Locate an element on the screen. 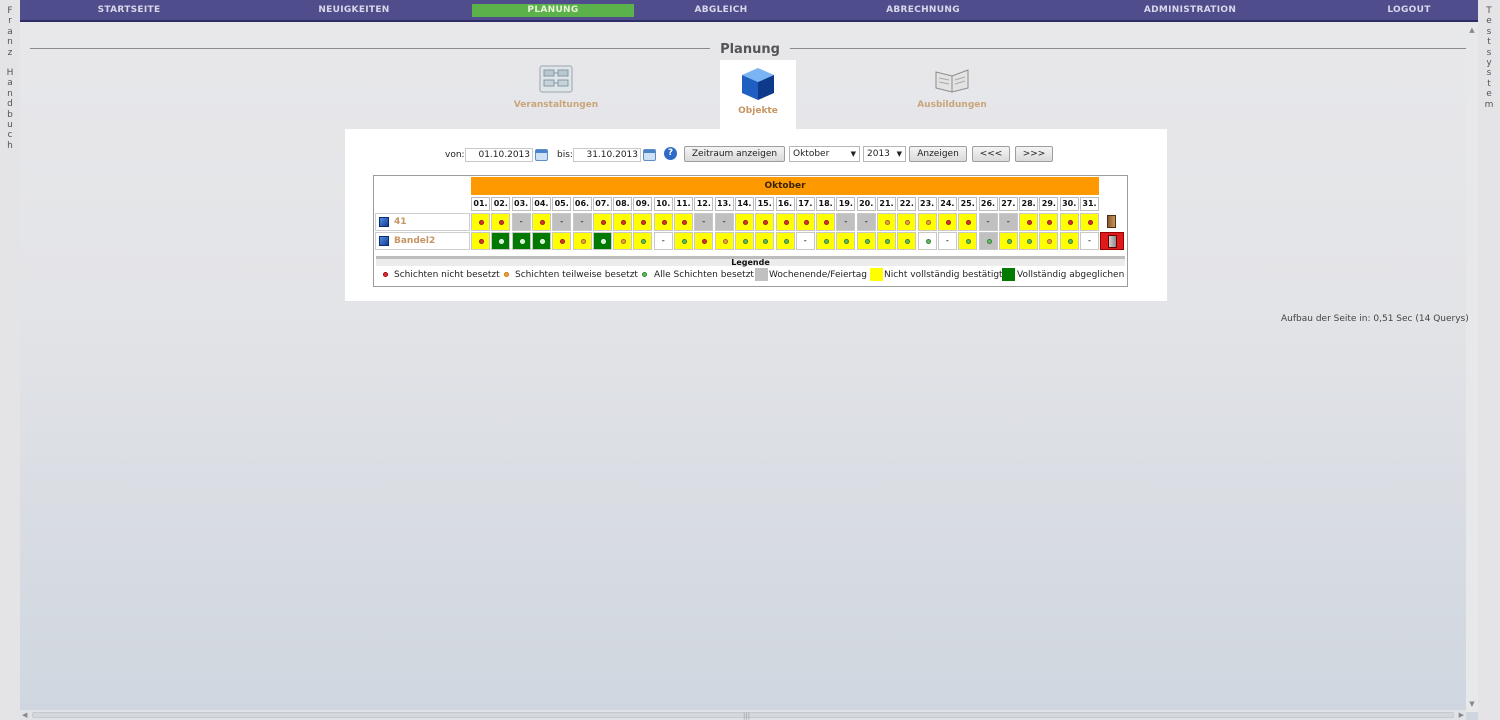  left-strip-user: Franz is located at coordinates (10, 32).